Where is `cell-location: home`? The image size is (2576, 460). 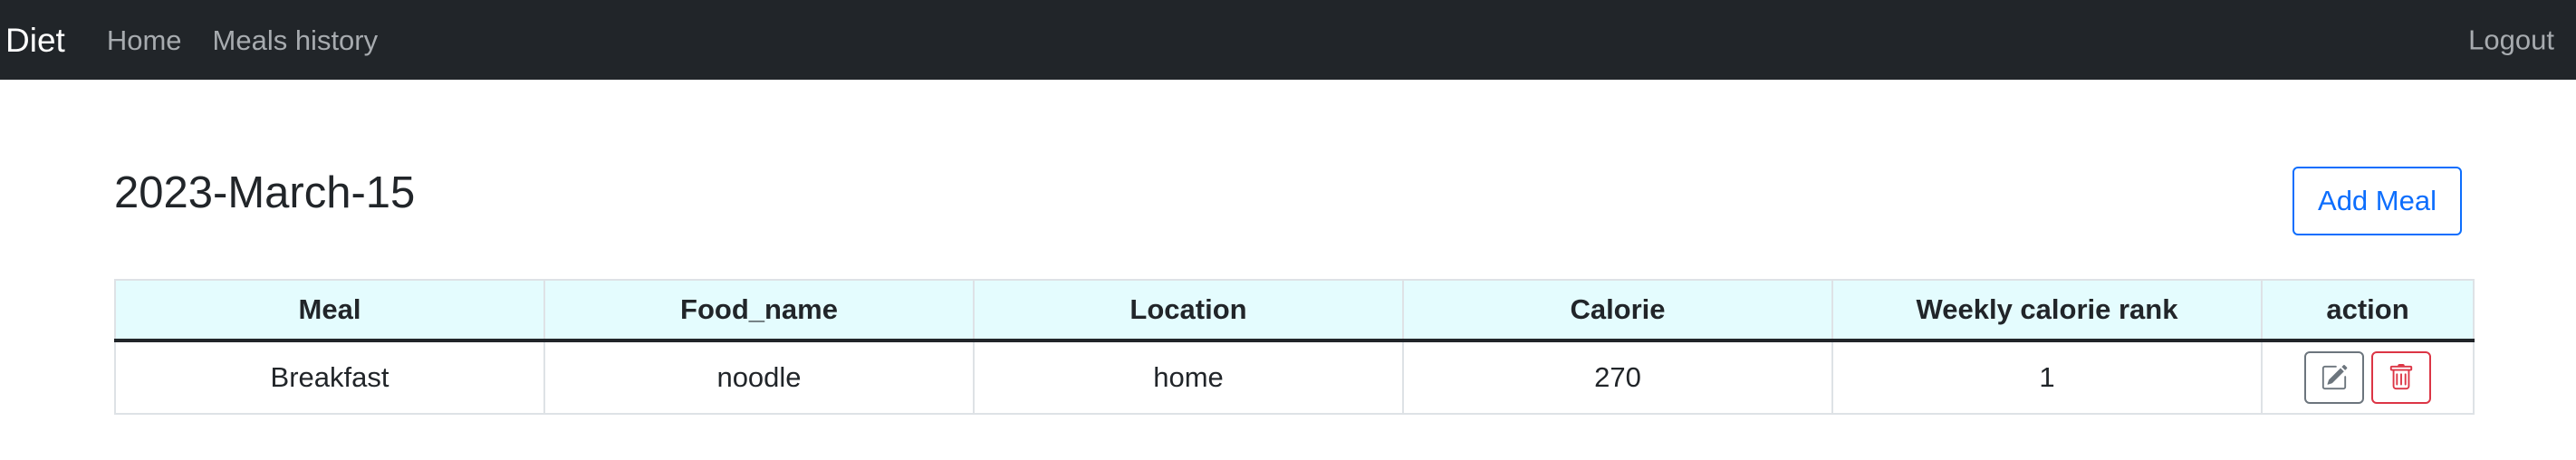
cell-location: home is located at coordinates (1188, 377).